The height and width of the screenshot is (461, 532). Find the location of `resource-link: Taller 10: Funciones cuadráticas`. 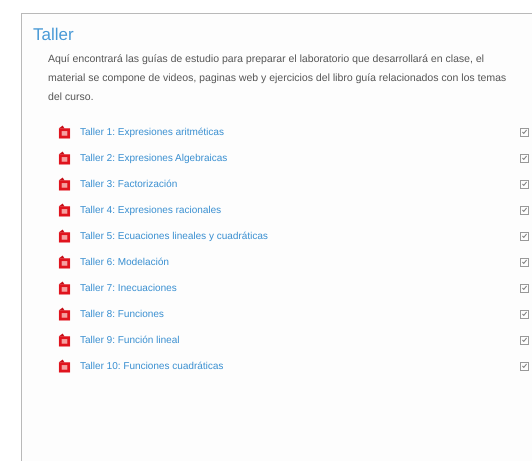

resource-link: Taller 10: Funciones cuadráticas is located at coordinates (152, 366).